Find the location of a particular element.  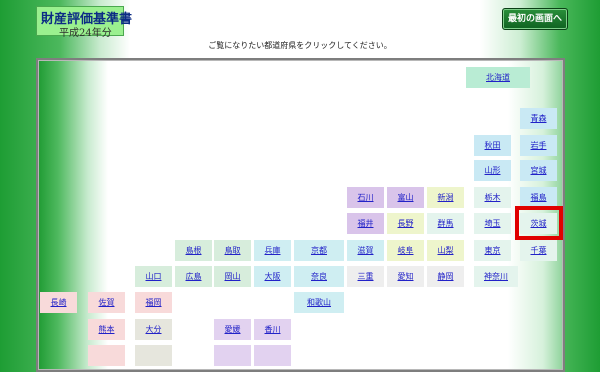

pref-osaka: 大阪 is located at coordinates (272, 276).